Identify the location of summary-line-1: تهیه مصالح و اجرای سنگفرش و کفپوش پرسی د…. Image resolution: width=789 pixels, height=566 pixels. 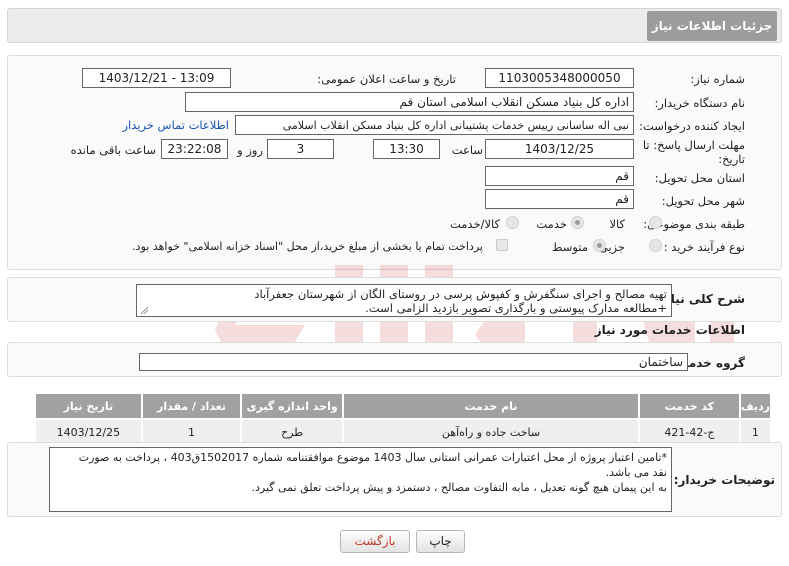
(460, 294).